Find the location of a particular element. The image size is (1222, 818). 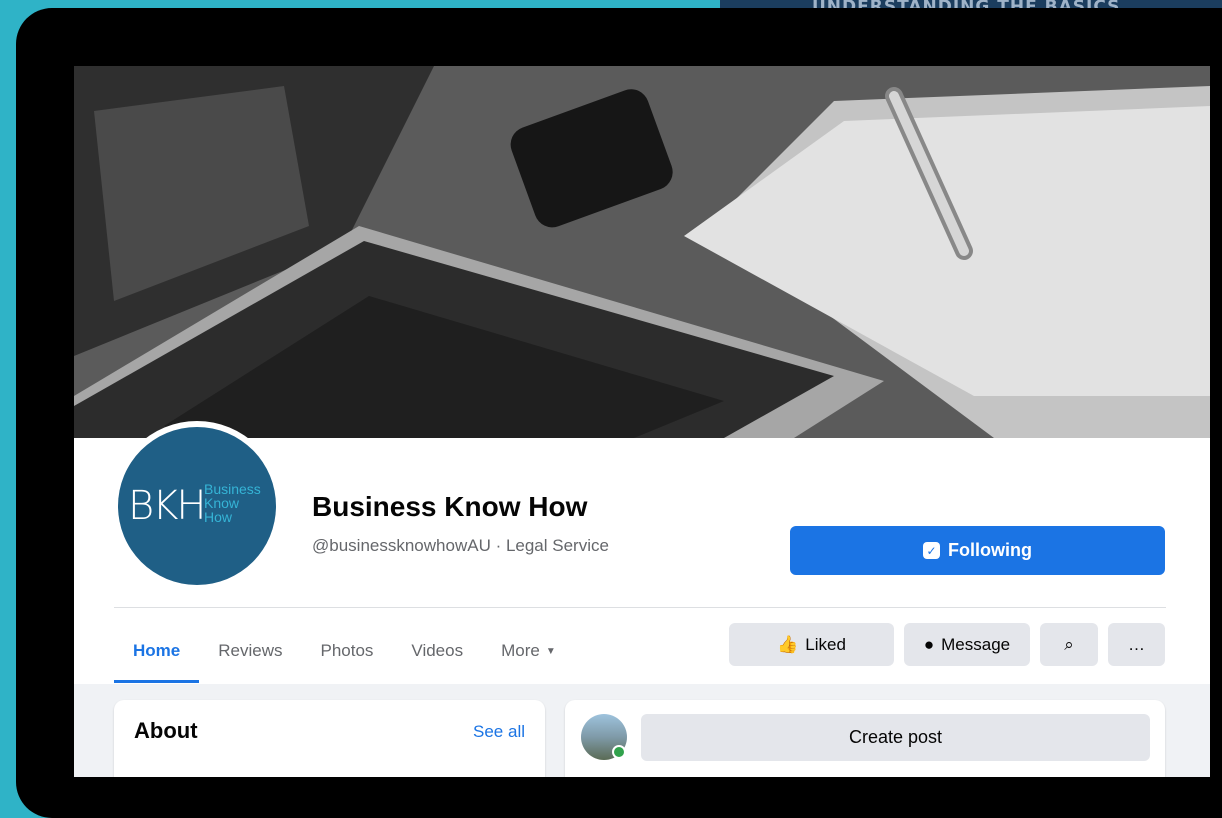

online-status-icon is located at coordinates (619, 752).